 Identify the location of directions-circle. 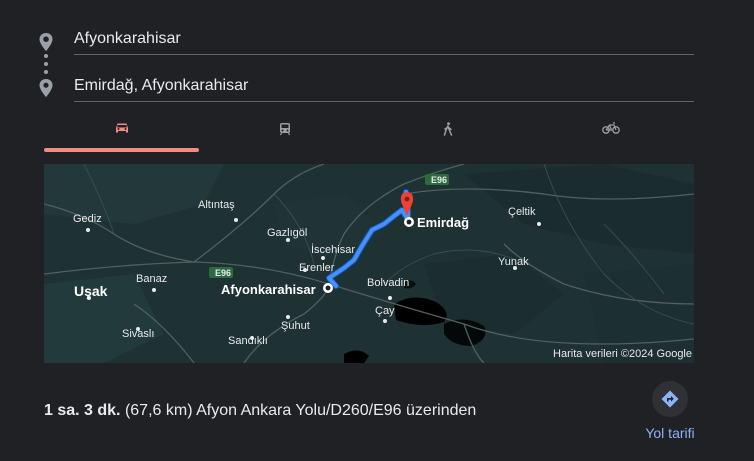
(670, 399).